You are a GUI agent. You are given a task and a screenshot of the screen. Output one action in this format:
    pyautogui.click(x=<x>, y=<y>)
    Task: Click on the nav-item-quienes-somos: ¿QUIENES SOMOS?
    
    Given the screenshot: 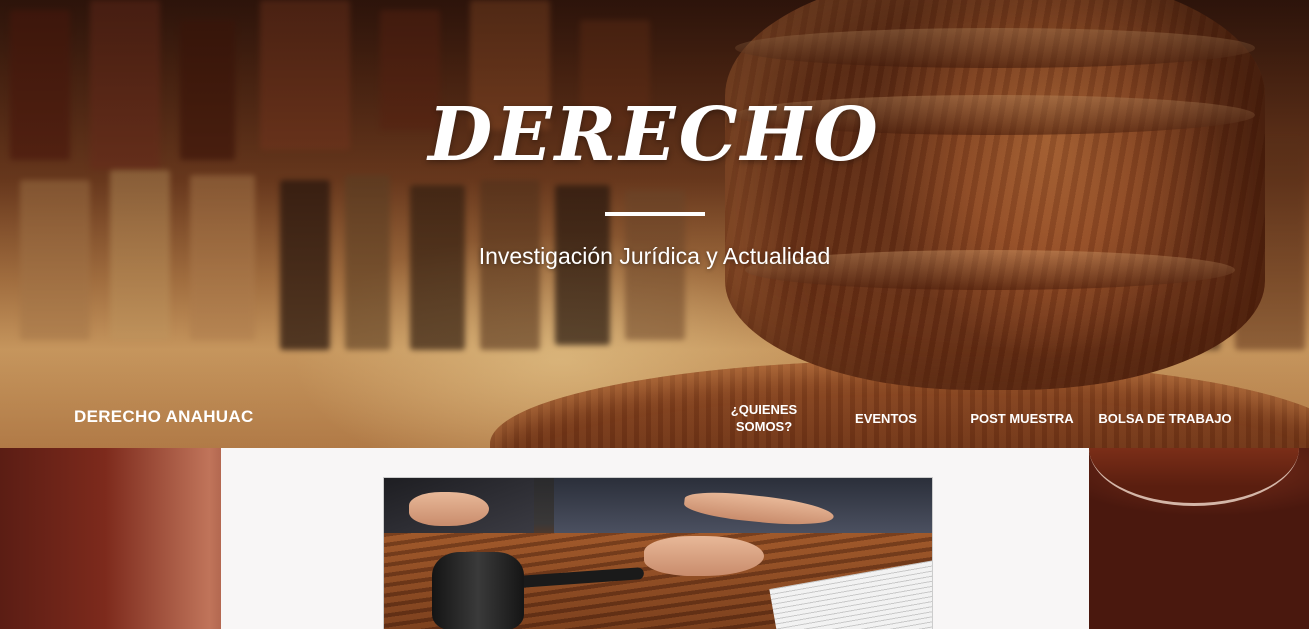 What is the action you would take?
    pyautogui.click(x=764, y=418)
    